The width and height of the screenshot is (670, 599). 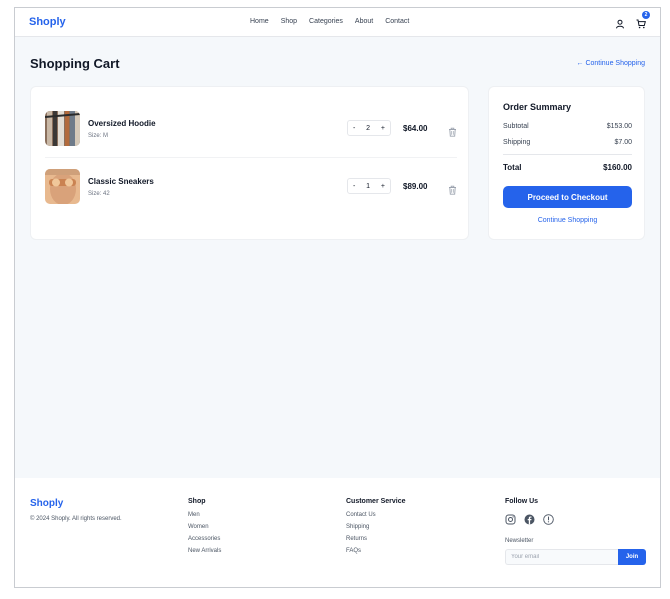 What do you see at coordinates (567, 142) in the screenshot?
I see `shipping-row: Shipping $7.00` at bounding box center [567, 142].